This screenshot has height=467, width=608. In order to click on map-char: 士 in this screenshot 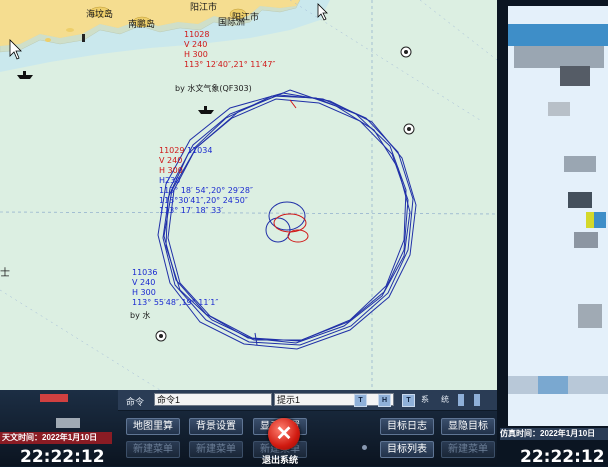, I will do `click(5, 273)`.